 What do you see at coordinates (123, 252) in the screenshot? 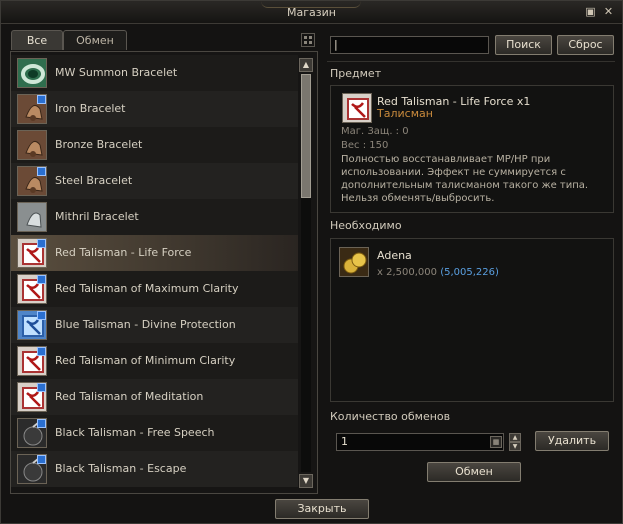
I see `list-item-label: Red Talisman - Life Force` at bounding box center [123, 252].